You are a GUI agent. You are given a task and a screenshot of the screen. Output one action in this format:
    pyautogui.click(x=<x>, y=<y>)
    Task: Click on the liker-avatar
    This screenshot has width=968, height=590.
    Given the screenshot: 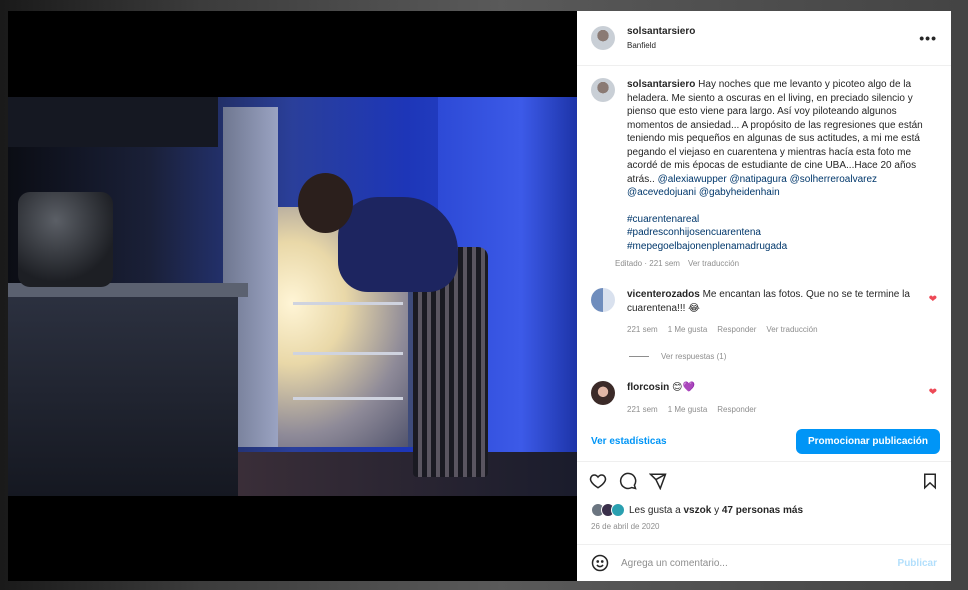 What is the action you would take?
    pyautogui.click(x=618, y=510)
    